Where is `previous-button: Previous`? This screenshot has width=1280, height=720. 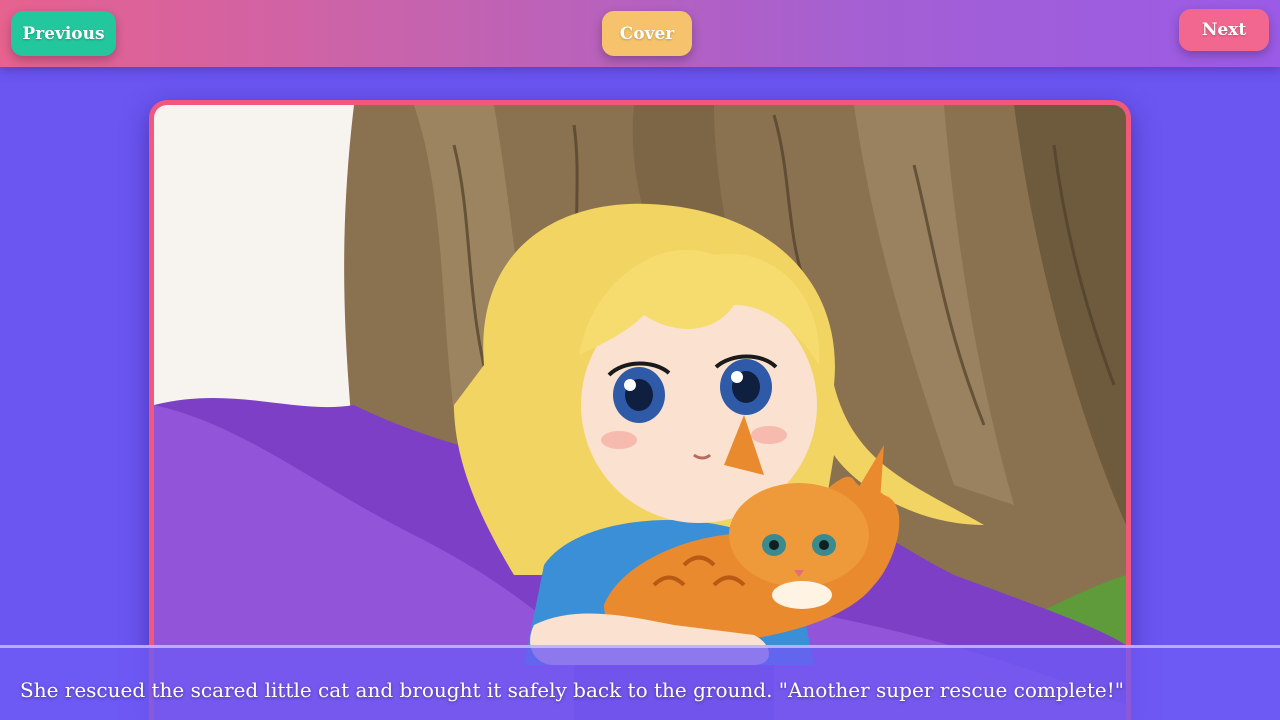 previous-button: Previous is located at coordinates (63, 33).